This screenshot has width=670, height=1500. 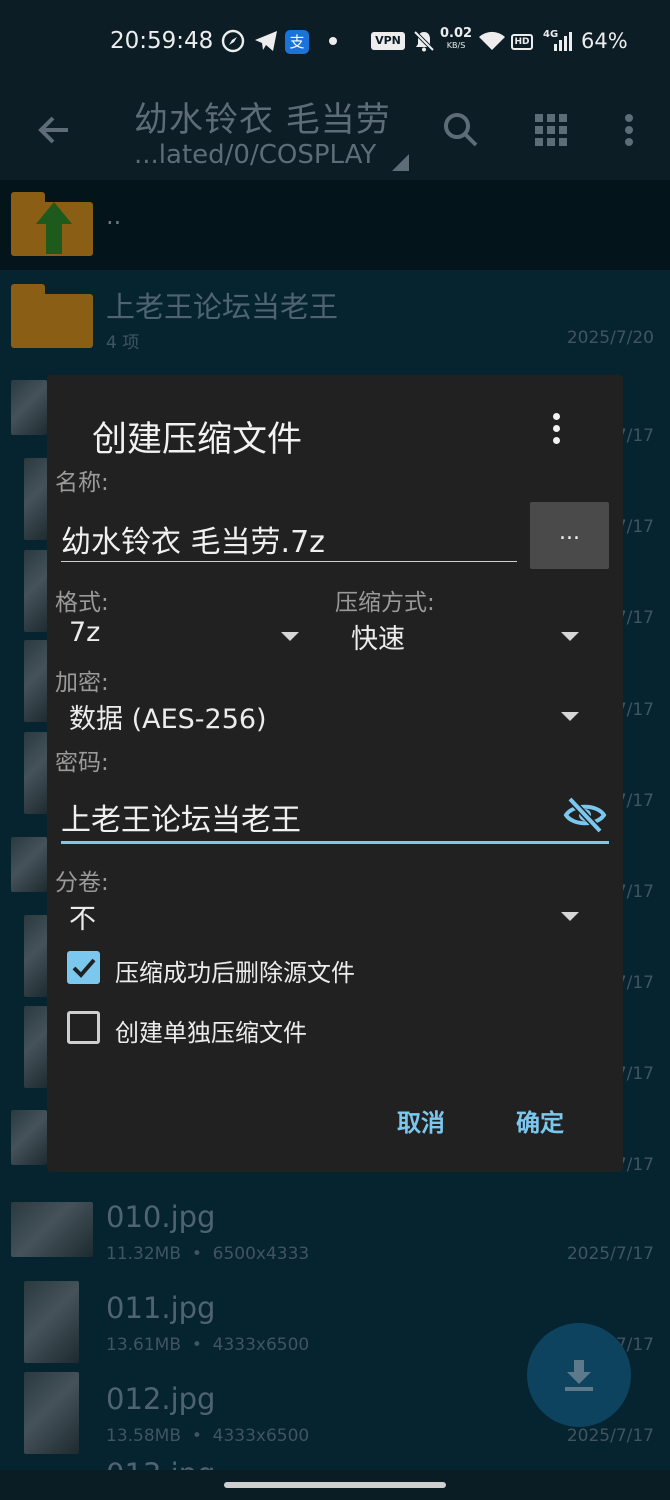 I want to click on archive-name-input: 幼水铃衣 毛当劳.7z, so click(x=289, y=541).